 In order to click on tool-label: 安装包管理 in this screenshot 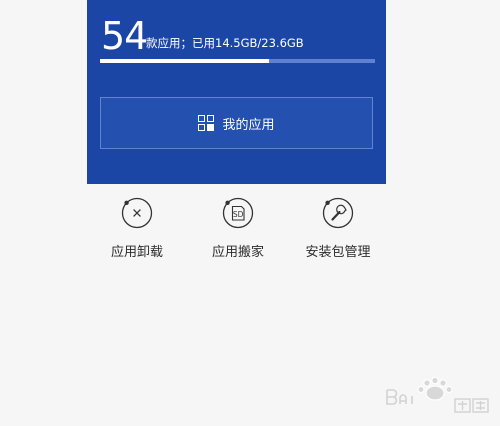, I will do `click(338, 252)`.